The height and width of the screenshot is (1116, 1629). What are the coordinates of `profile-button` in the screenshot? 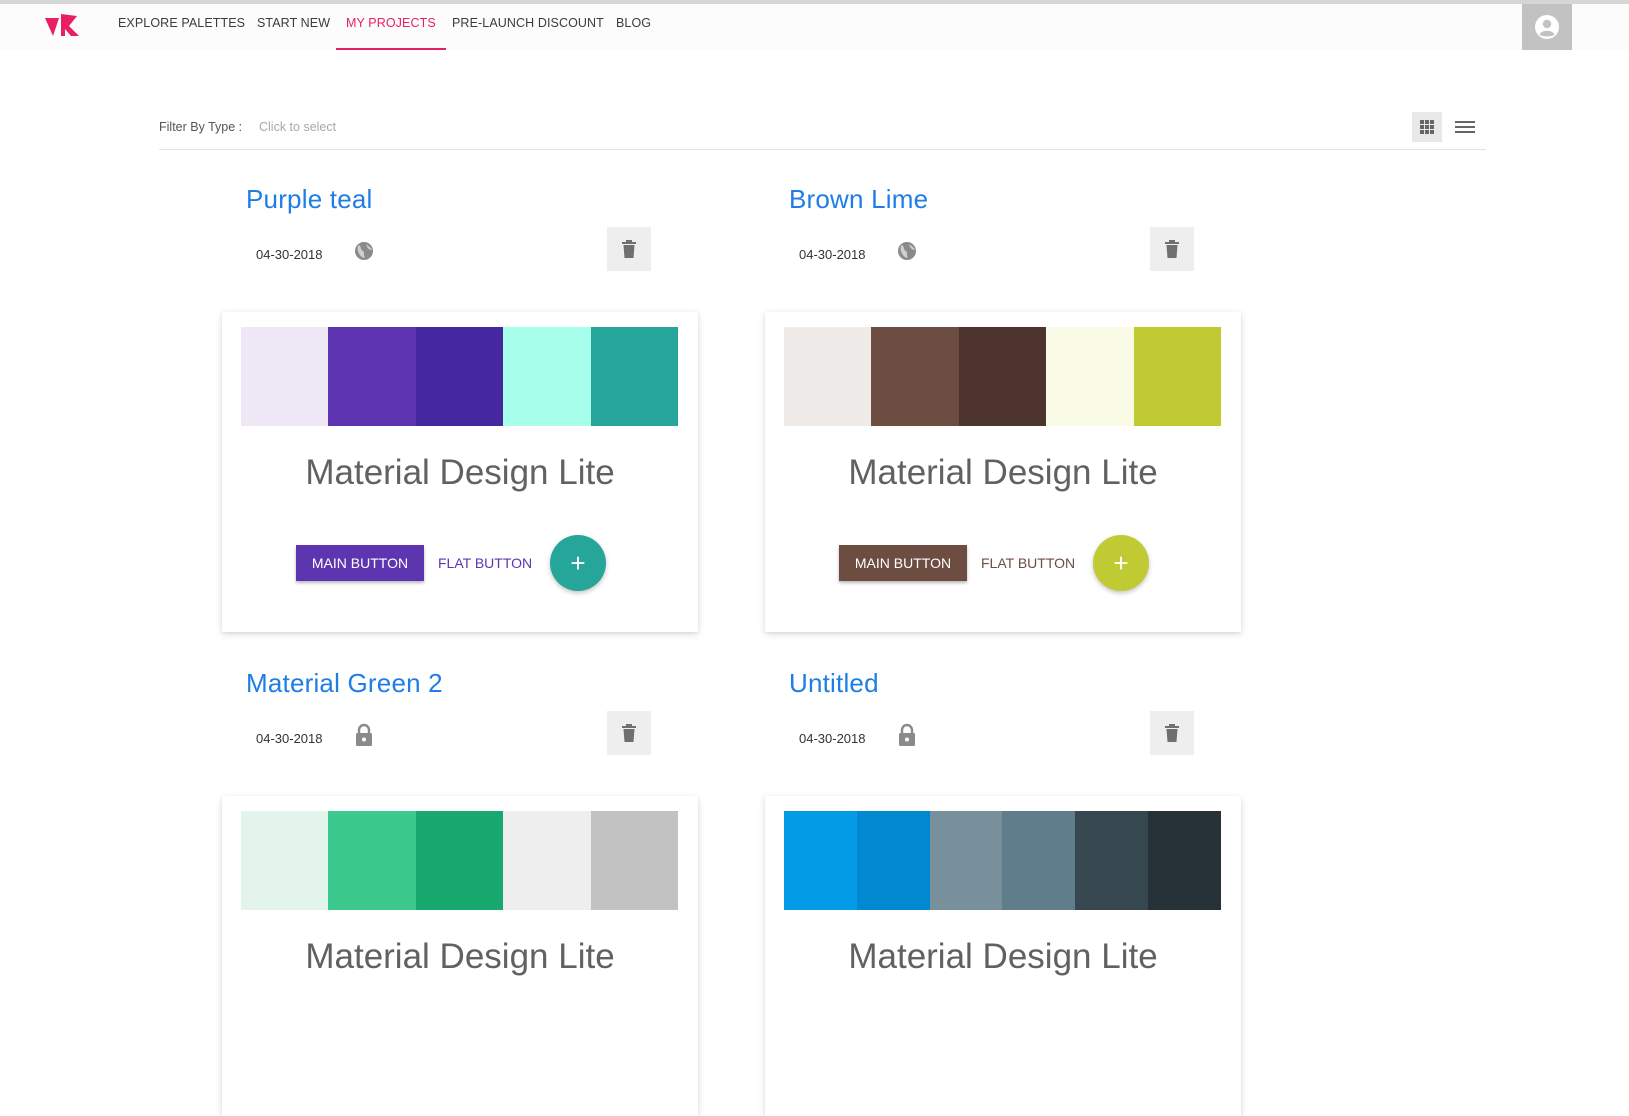 It's located at (1547, 27).